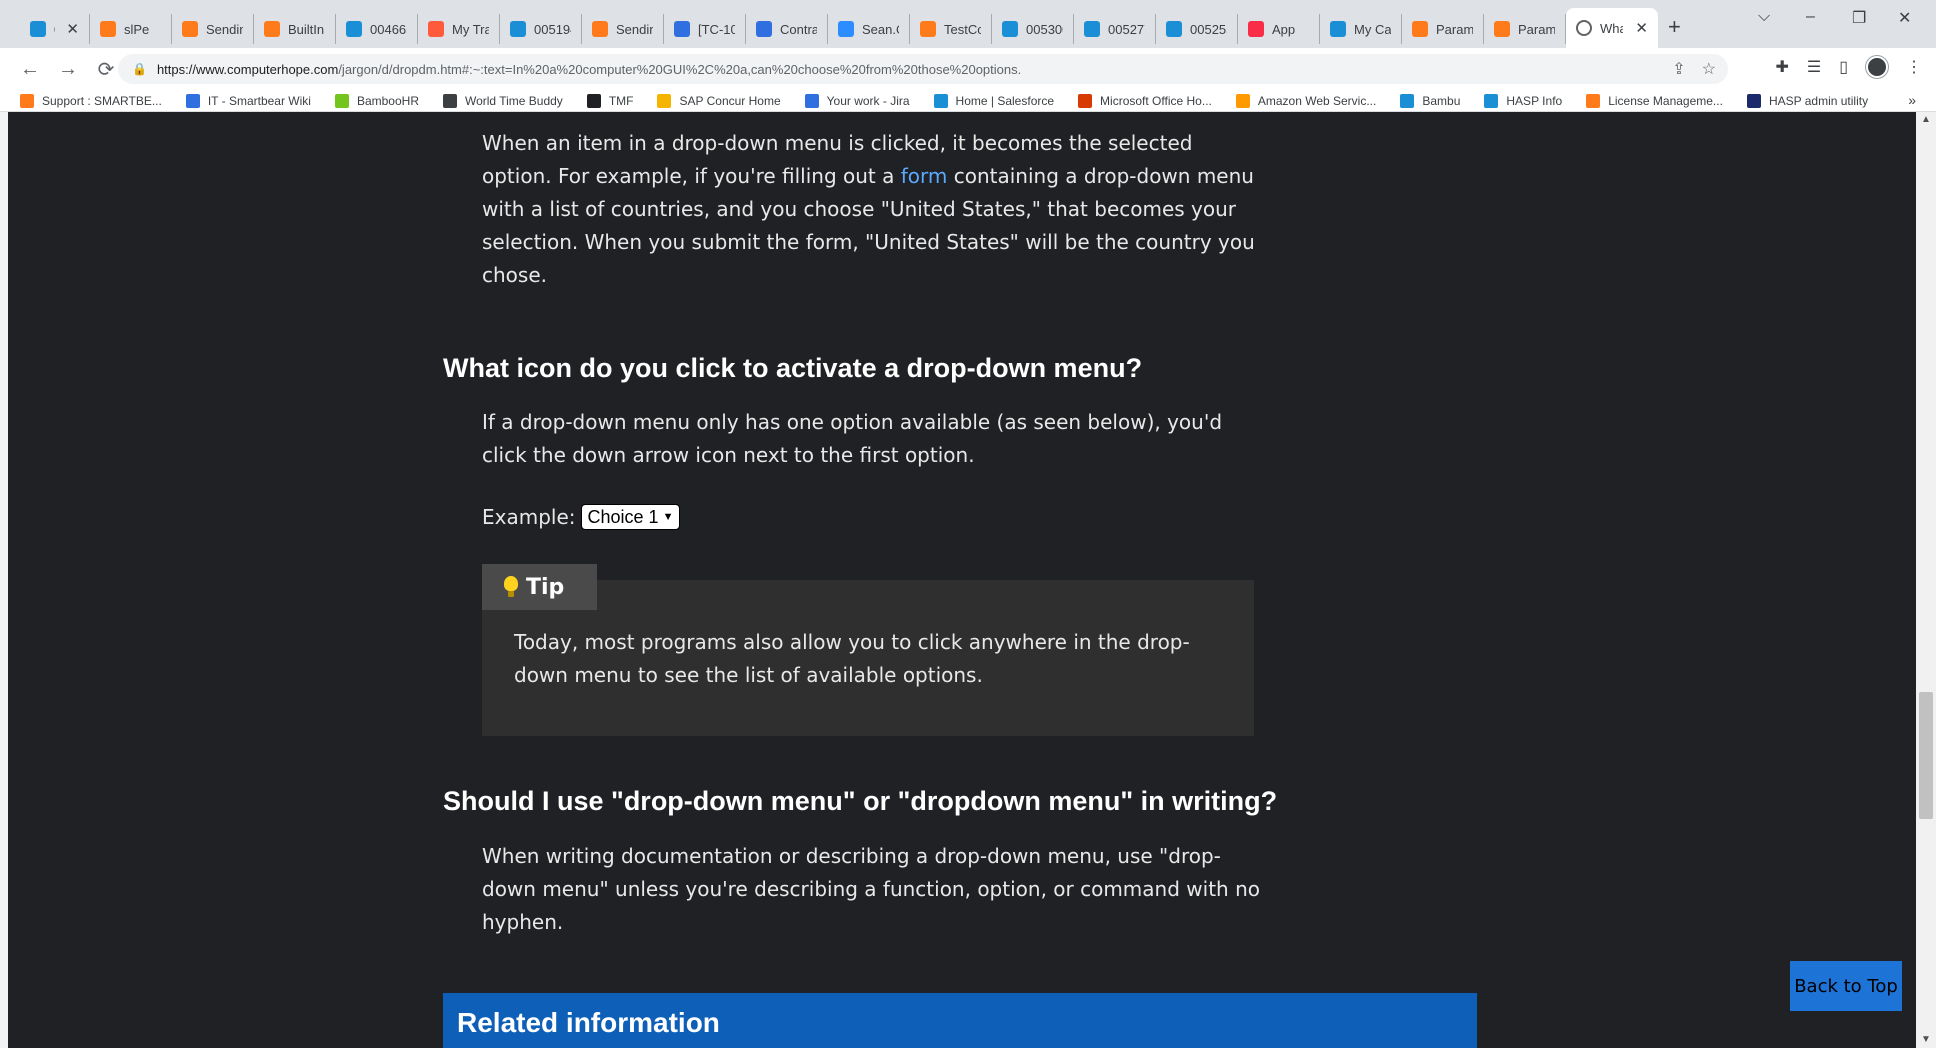 This screenshot has width=1936, height=1048. Describe the element at coordinates (1926, 1040) in the screenshot. I see `scroll-down-icon: ▼` at that location.